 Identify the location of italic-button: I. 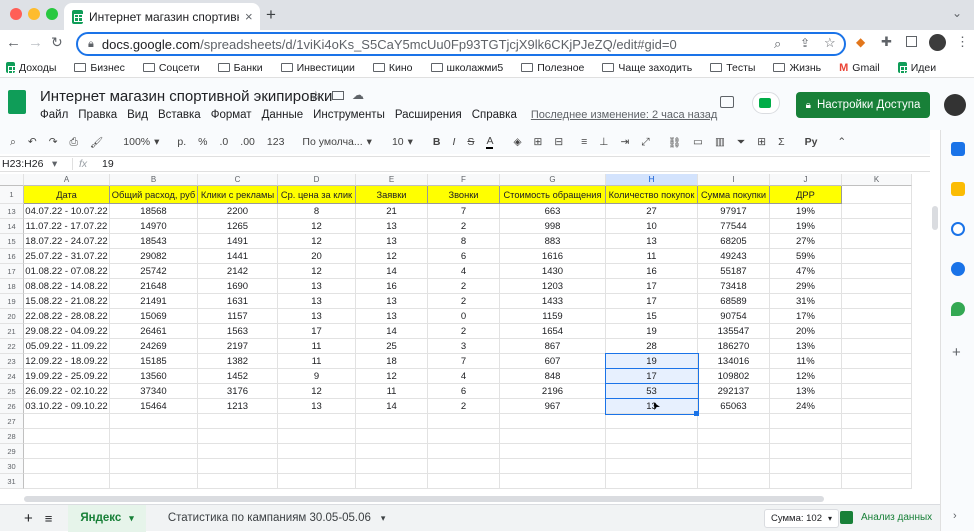
(454, 142).